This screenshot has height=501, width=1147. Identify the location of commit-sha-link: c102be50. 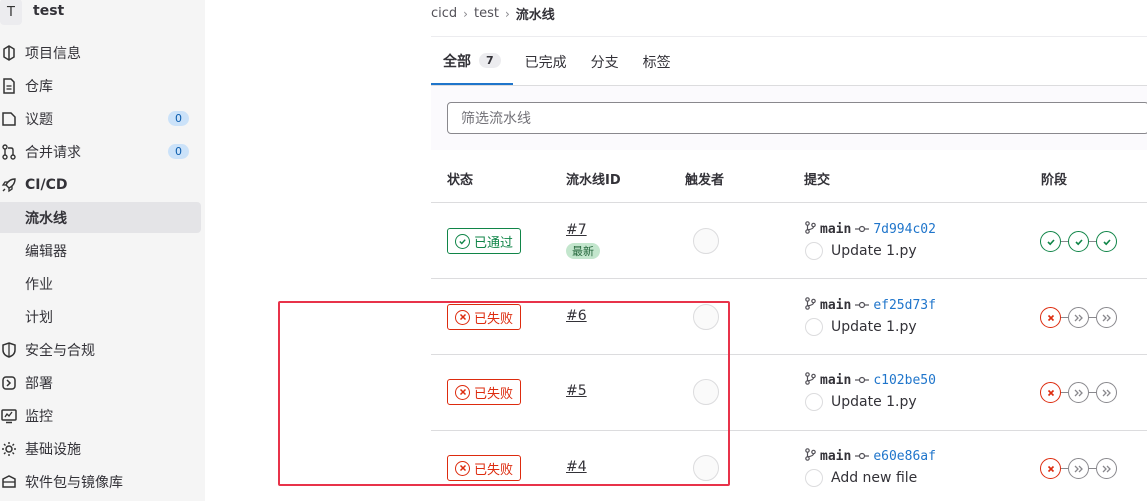
(904, 380).